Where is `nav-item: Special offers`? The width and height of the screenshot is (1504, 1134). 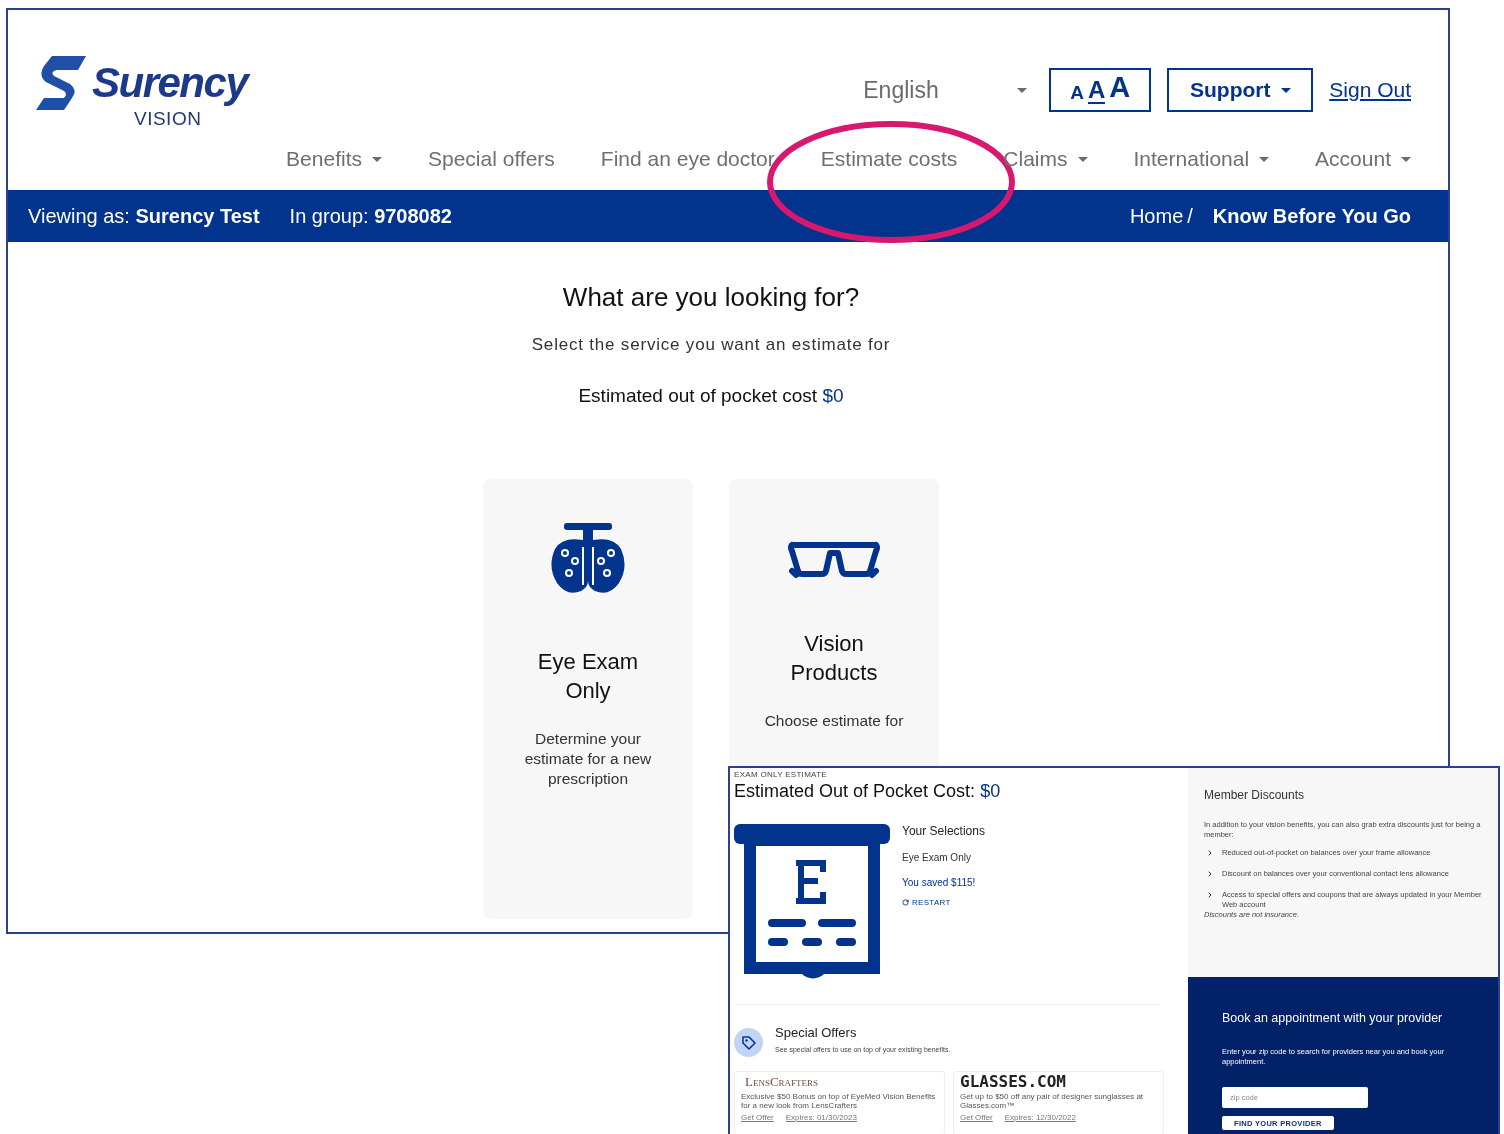
nav-item: Special offers is located at coordinates (491, 159).